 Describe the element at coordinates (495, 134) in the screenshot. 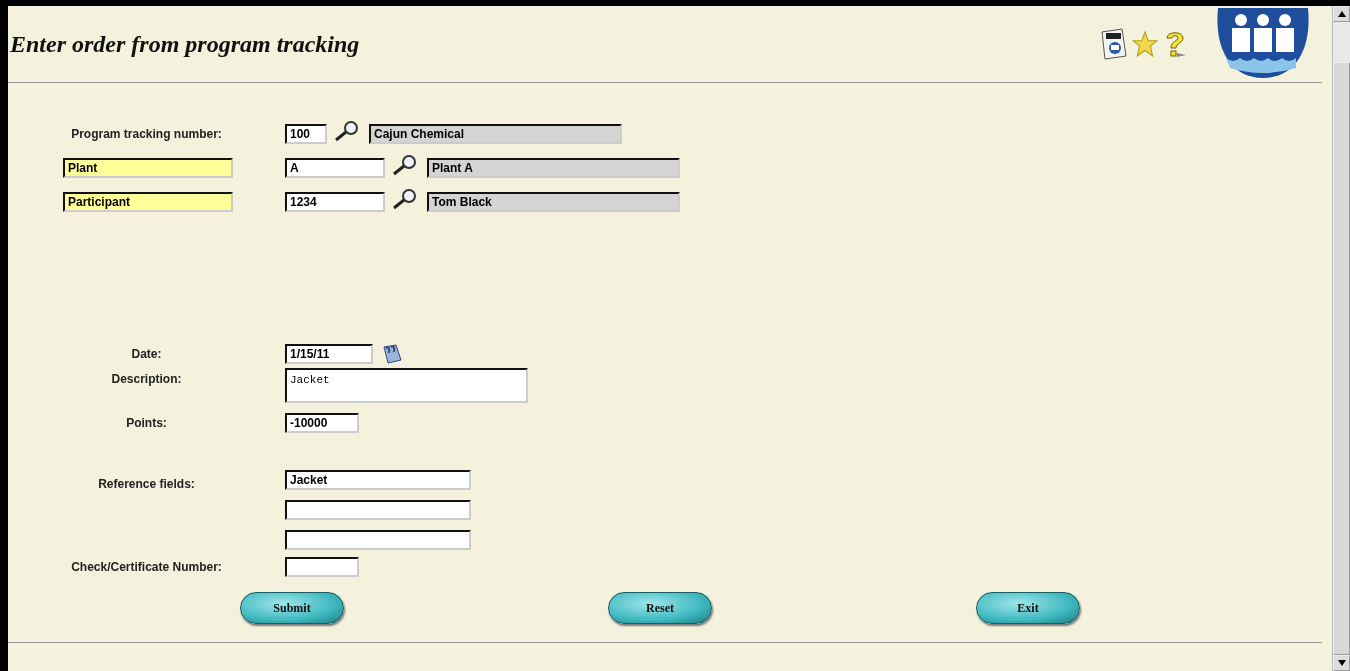

I see `name-field: Cajun Chemical` at that location.